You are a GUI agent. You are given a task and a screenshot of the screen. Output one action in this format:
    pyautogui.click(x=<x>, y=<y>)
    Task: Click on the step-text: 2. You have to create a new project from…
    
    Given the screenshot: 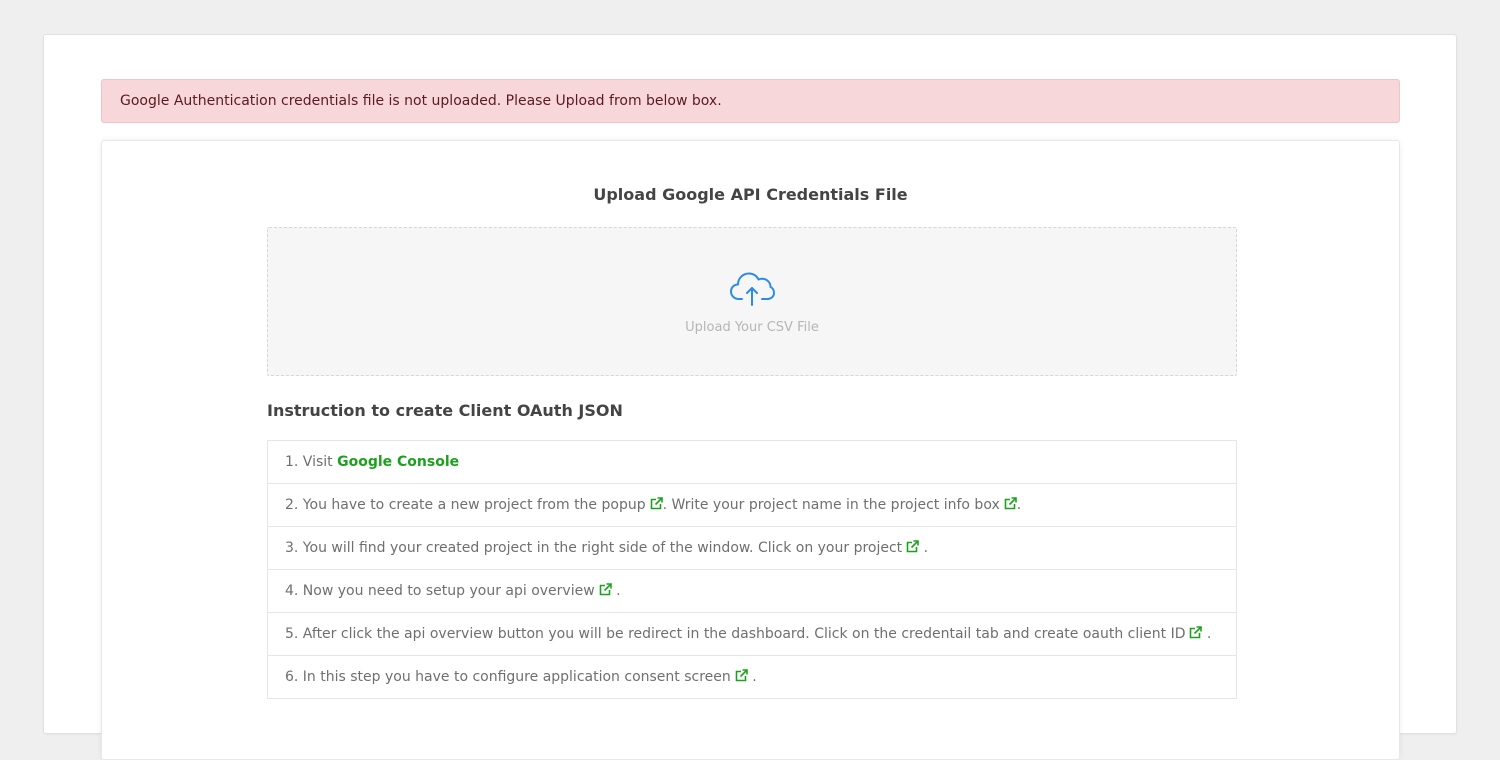 What is the action you would take?
    pyautogui.click(x=465, y=505)
    